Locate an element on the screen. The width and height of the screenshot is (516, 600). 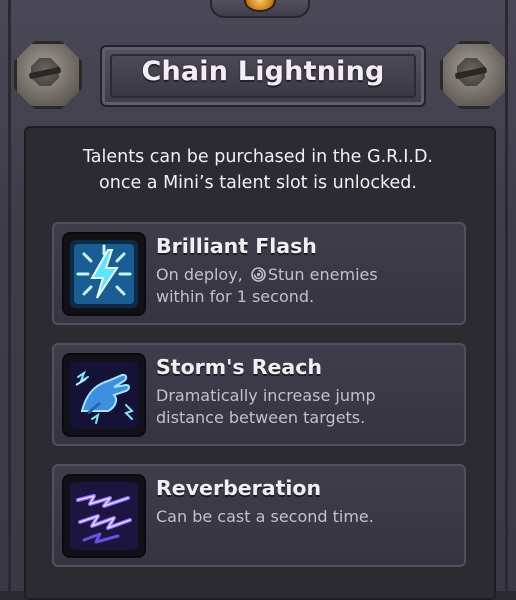
talent-info-line: Talents can be purchased in the G.R.I.D. is located at coordinates (258, 157).